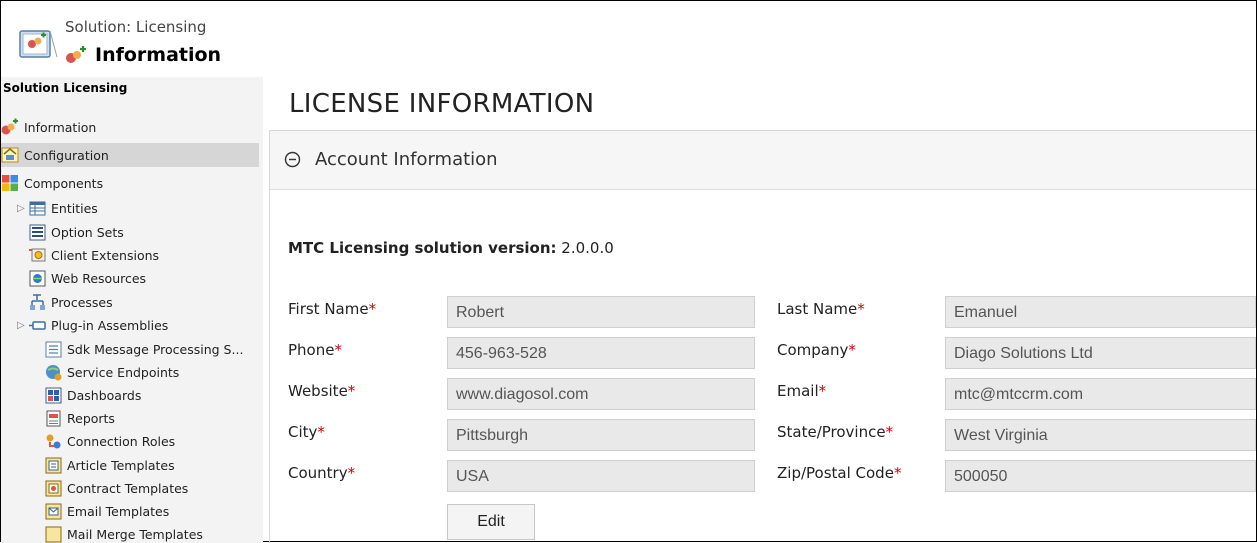 This screenshot has width=1257, height=543. What do you see at coordinates (135, 534) in the screenshot?
I see `sidebar-subitem-label: Mail Merge Templates` at bounding box center [135, 534].